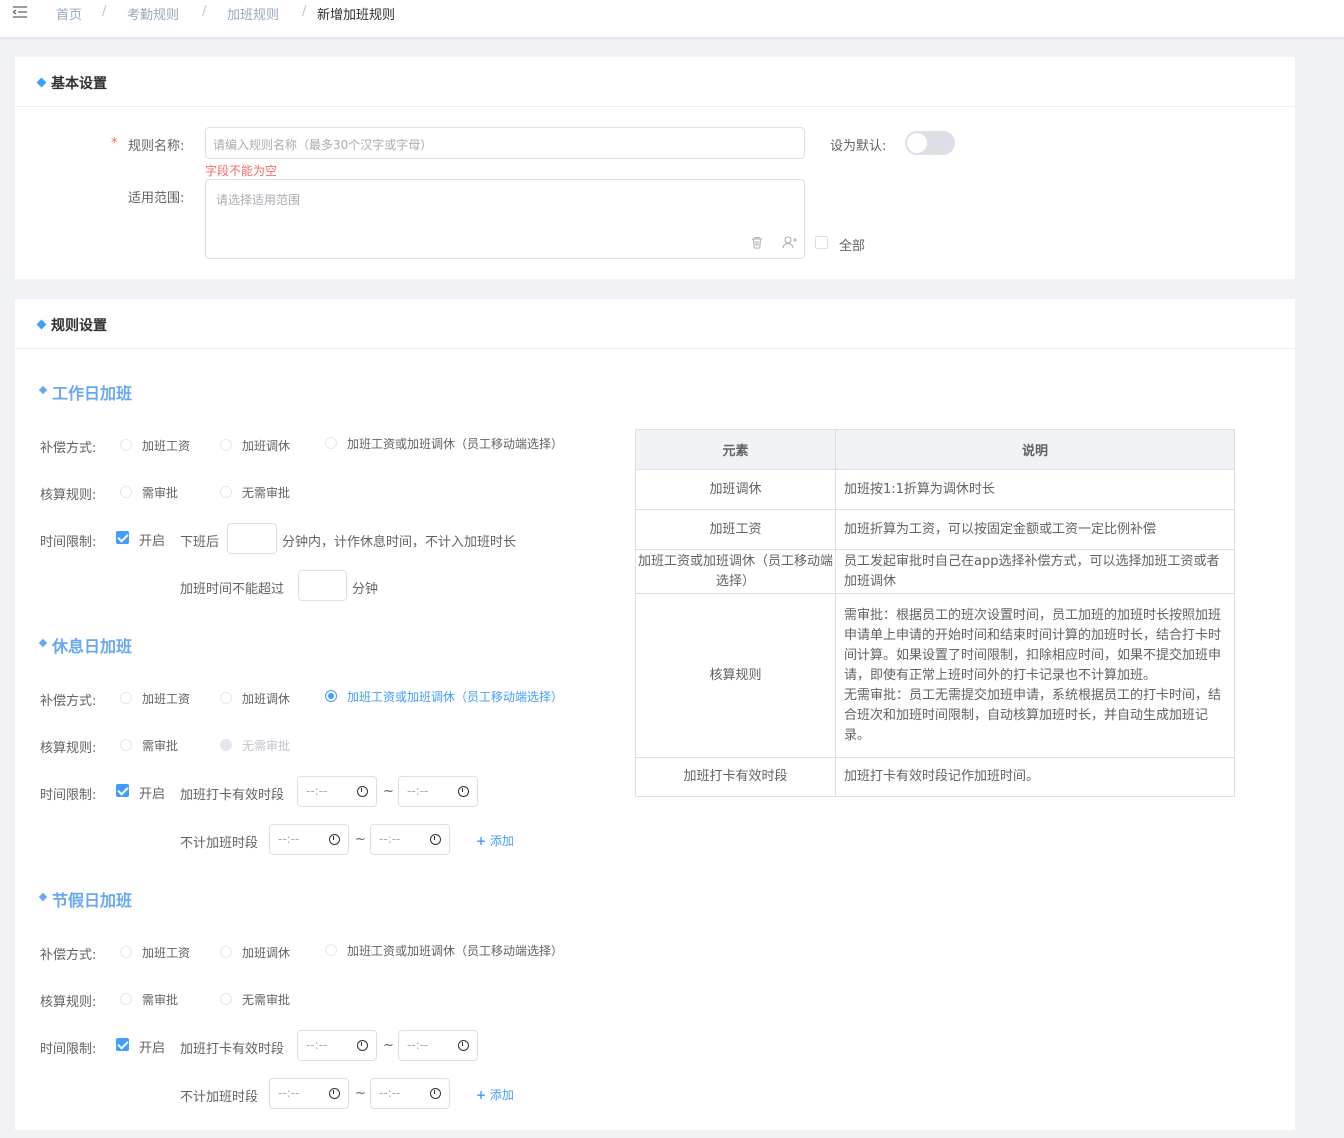 The height and width of the screenshot is (1138, 1344). What do you see at coordinates (226, 999) in the screenshot?
I see `holiday-radio-noapproval` at bounding box center [226, 999].